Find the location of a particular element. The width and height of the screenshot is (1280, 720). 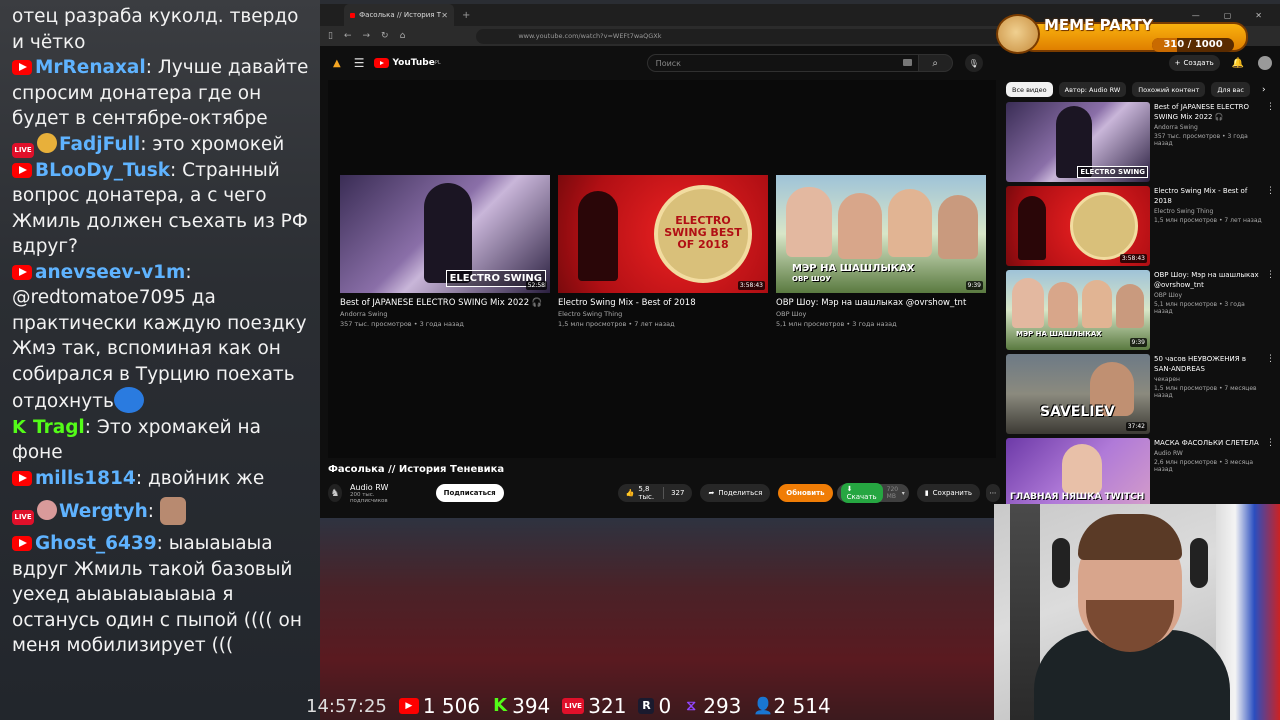

headphone-right-shape is located at coordinates (1199, 563).